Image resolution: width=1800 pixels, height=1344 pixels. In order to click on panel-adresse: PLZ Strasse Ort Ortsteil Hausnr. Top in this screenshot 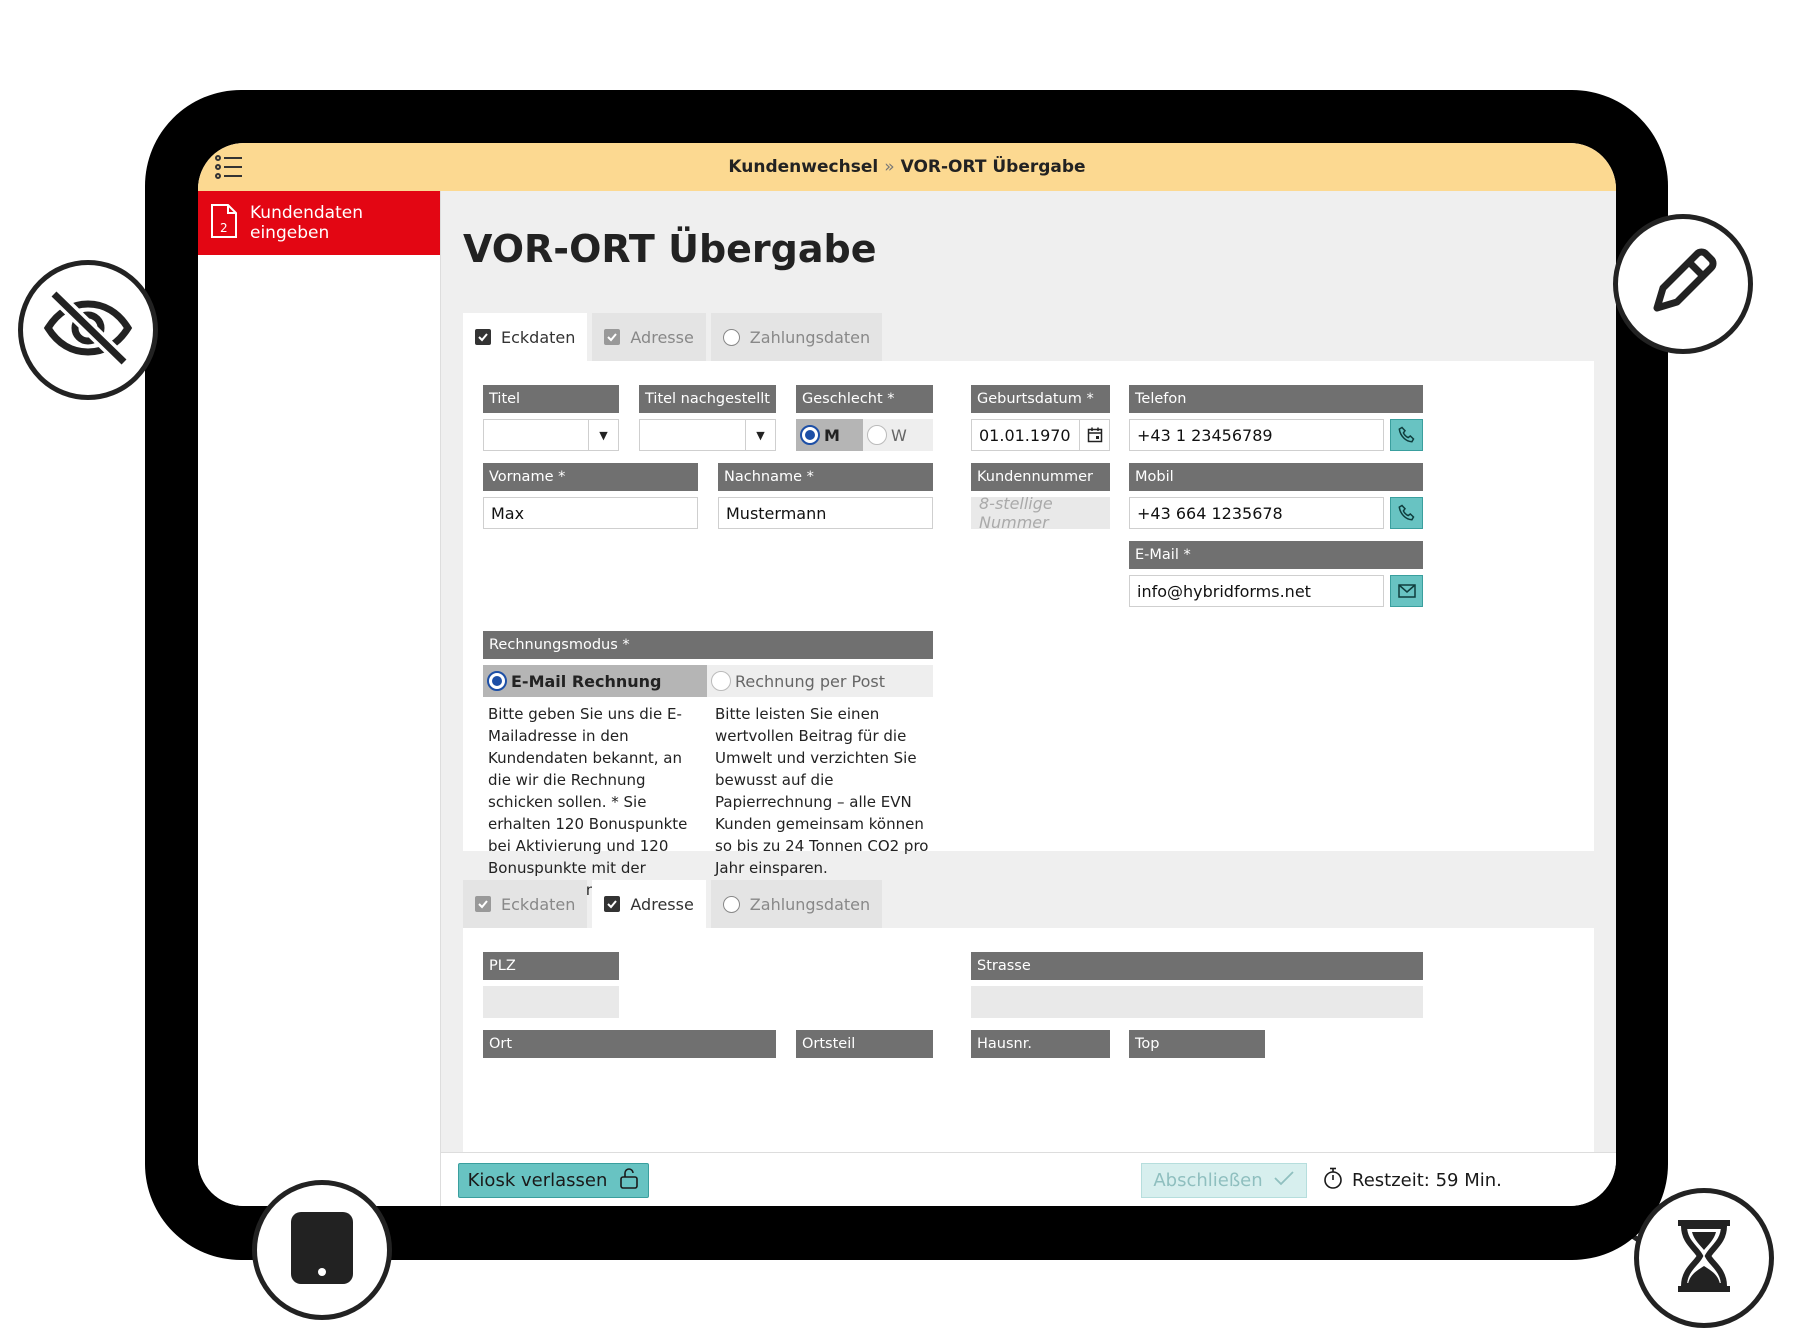, I will do `click(1028, 1040)`.